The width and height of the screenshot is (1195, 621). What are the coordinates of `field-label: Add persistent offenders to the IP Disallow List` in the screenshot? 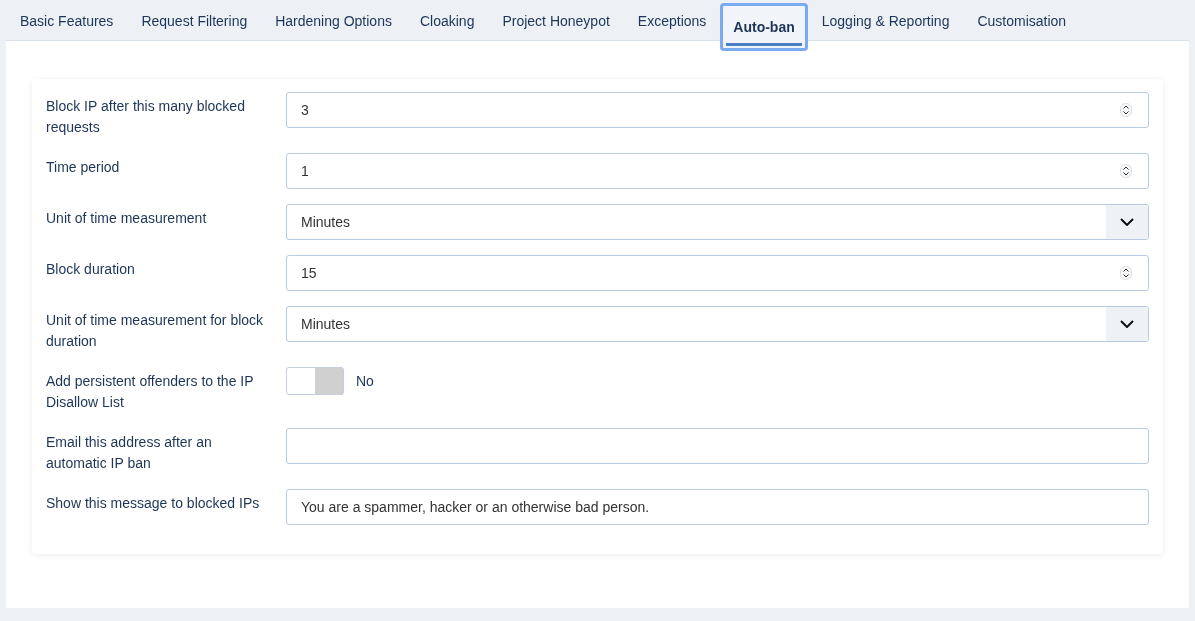 It's located at (150, 392).